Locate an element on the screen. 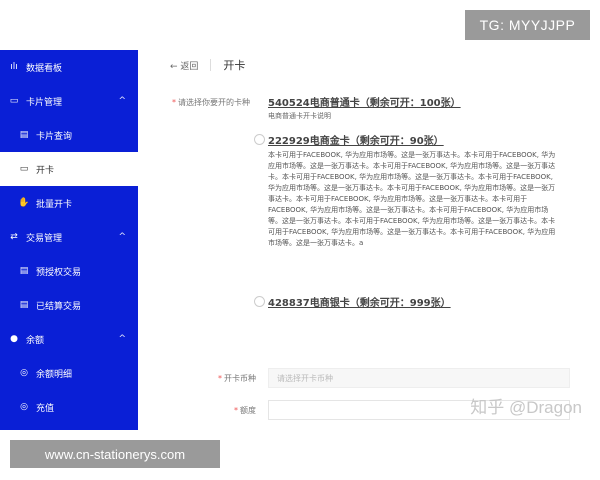 The height and width of the screenshot is (480, 600). card-option-540524: 540524电商普通卡（剩余可开：100张） 电商普通卡开卡说明 is located at coordinates (364, 107).